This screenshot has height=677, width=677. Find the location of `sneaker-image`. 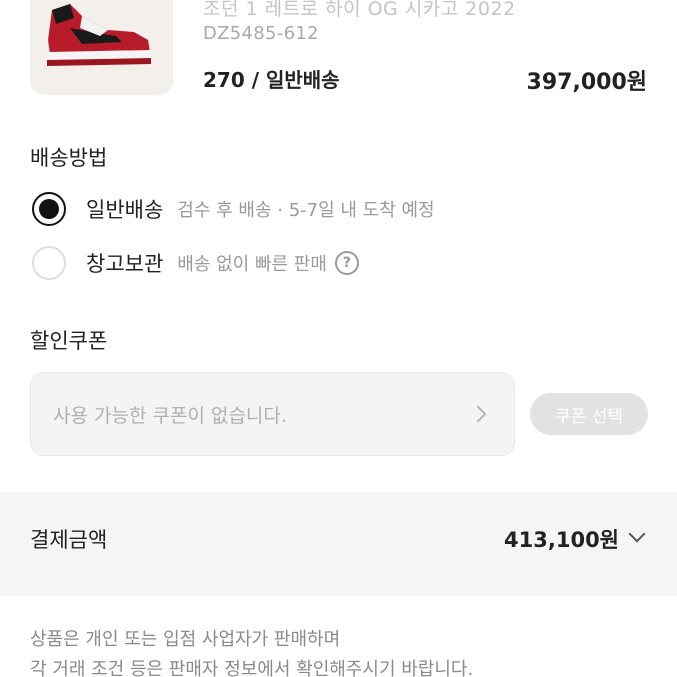

sneaker-image is located at coordinates (99, 35).